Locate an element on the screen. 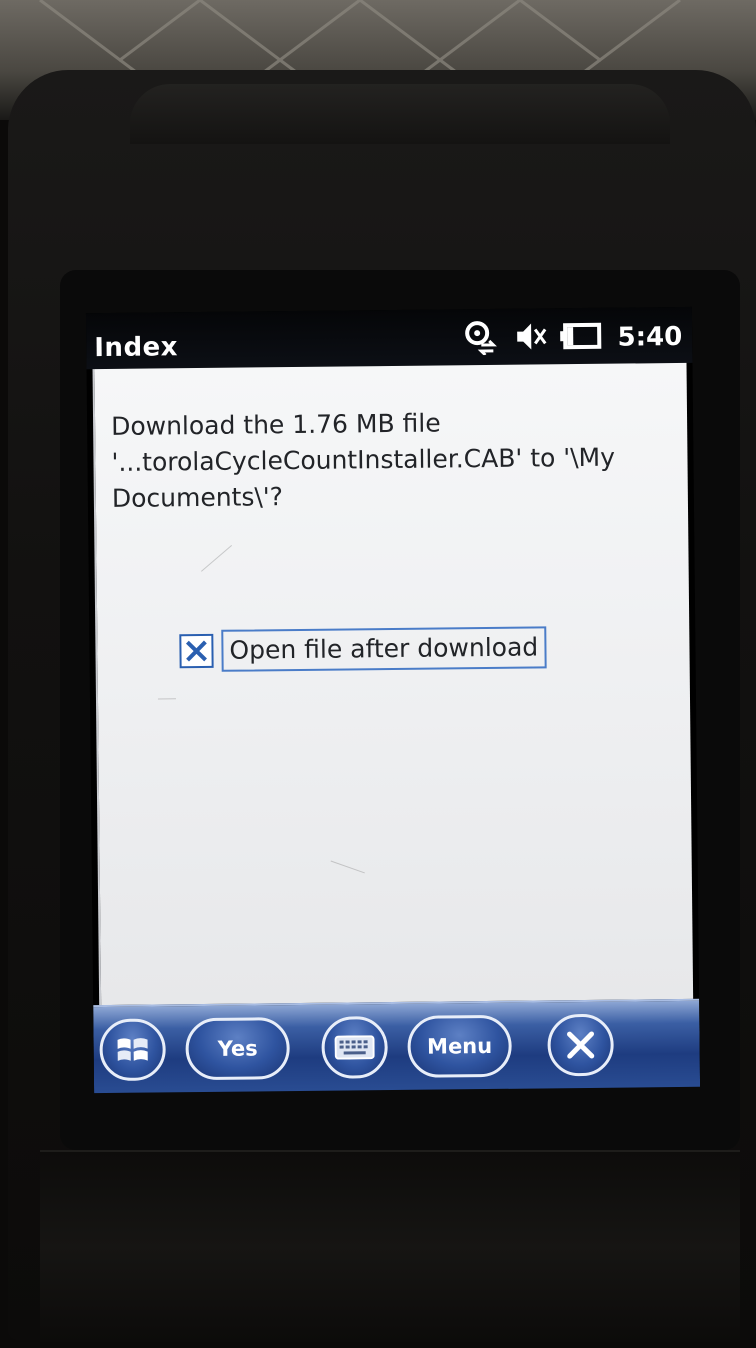  open-after-download-checkbox is located at coordinates (196, 651).